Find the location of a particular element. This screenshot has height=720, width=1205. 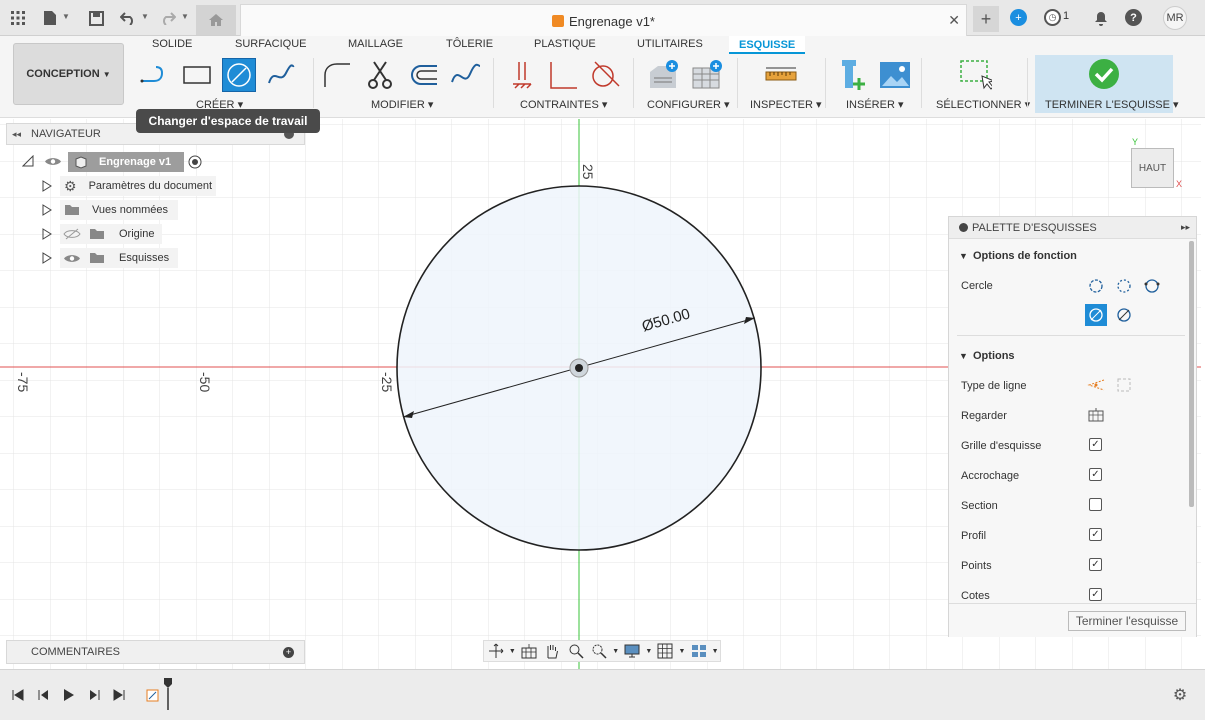

insert-menu: INSÉRER ▾ is located at coordinates (874, 104).